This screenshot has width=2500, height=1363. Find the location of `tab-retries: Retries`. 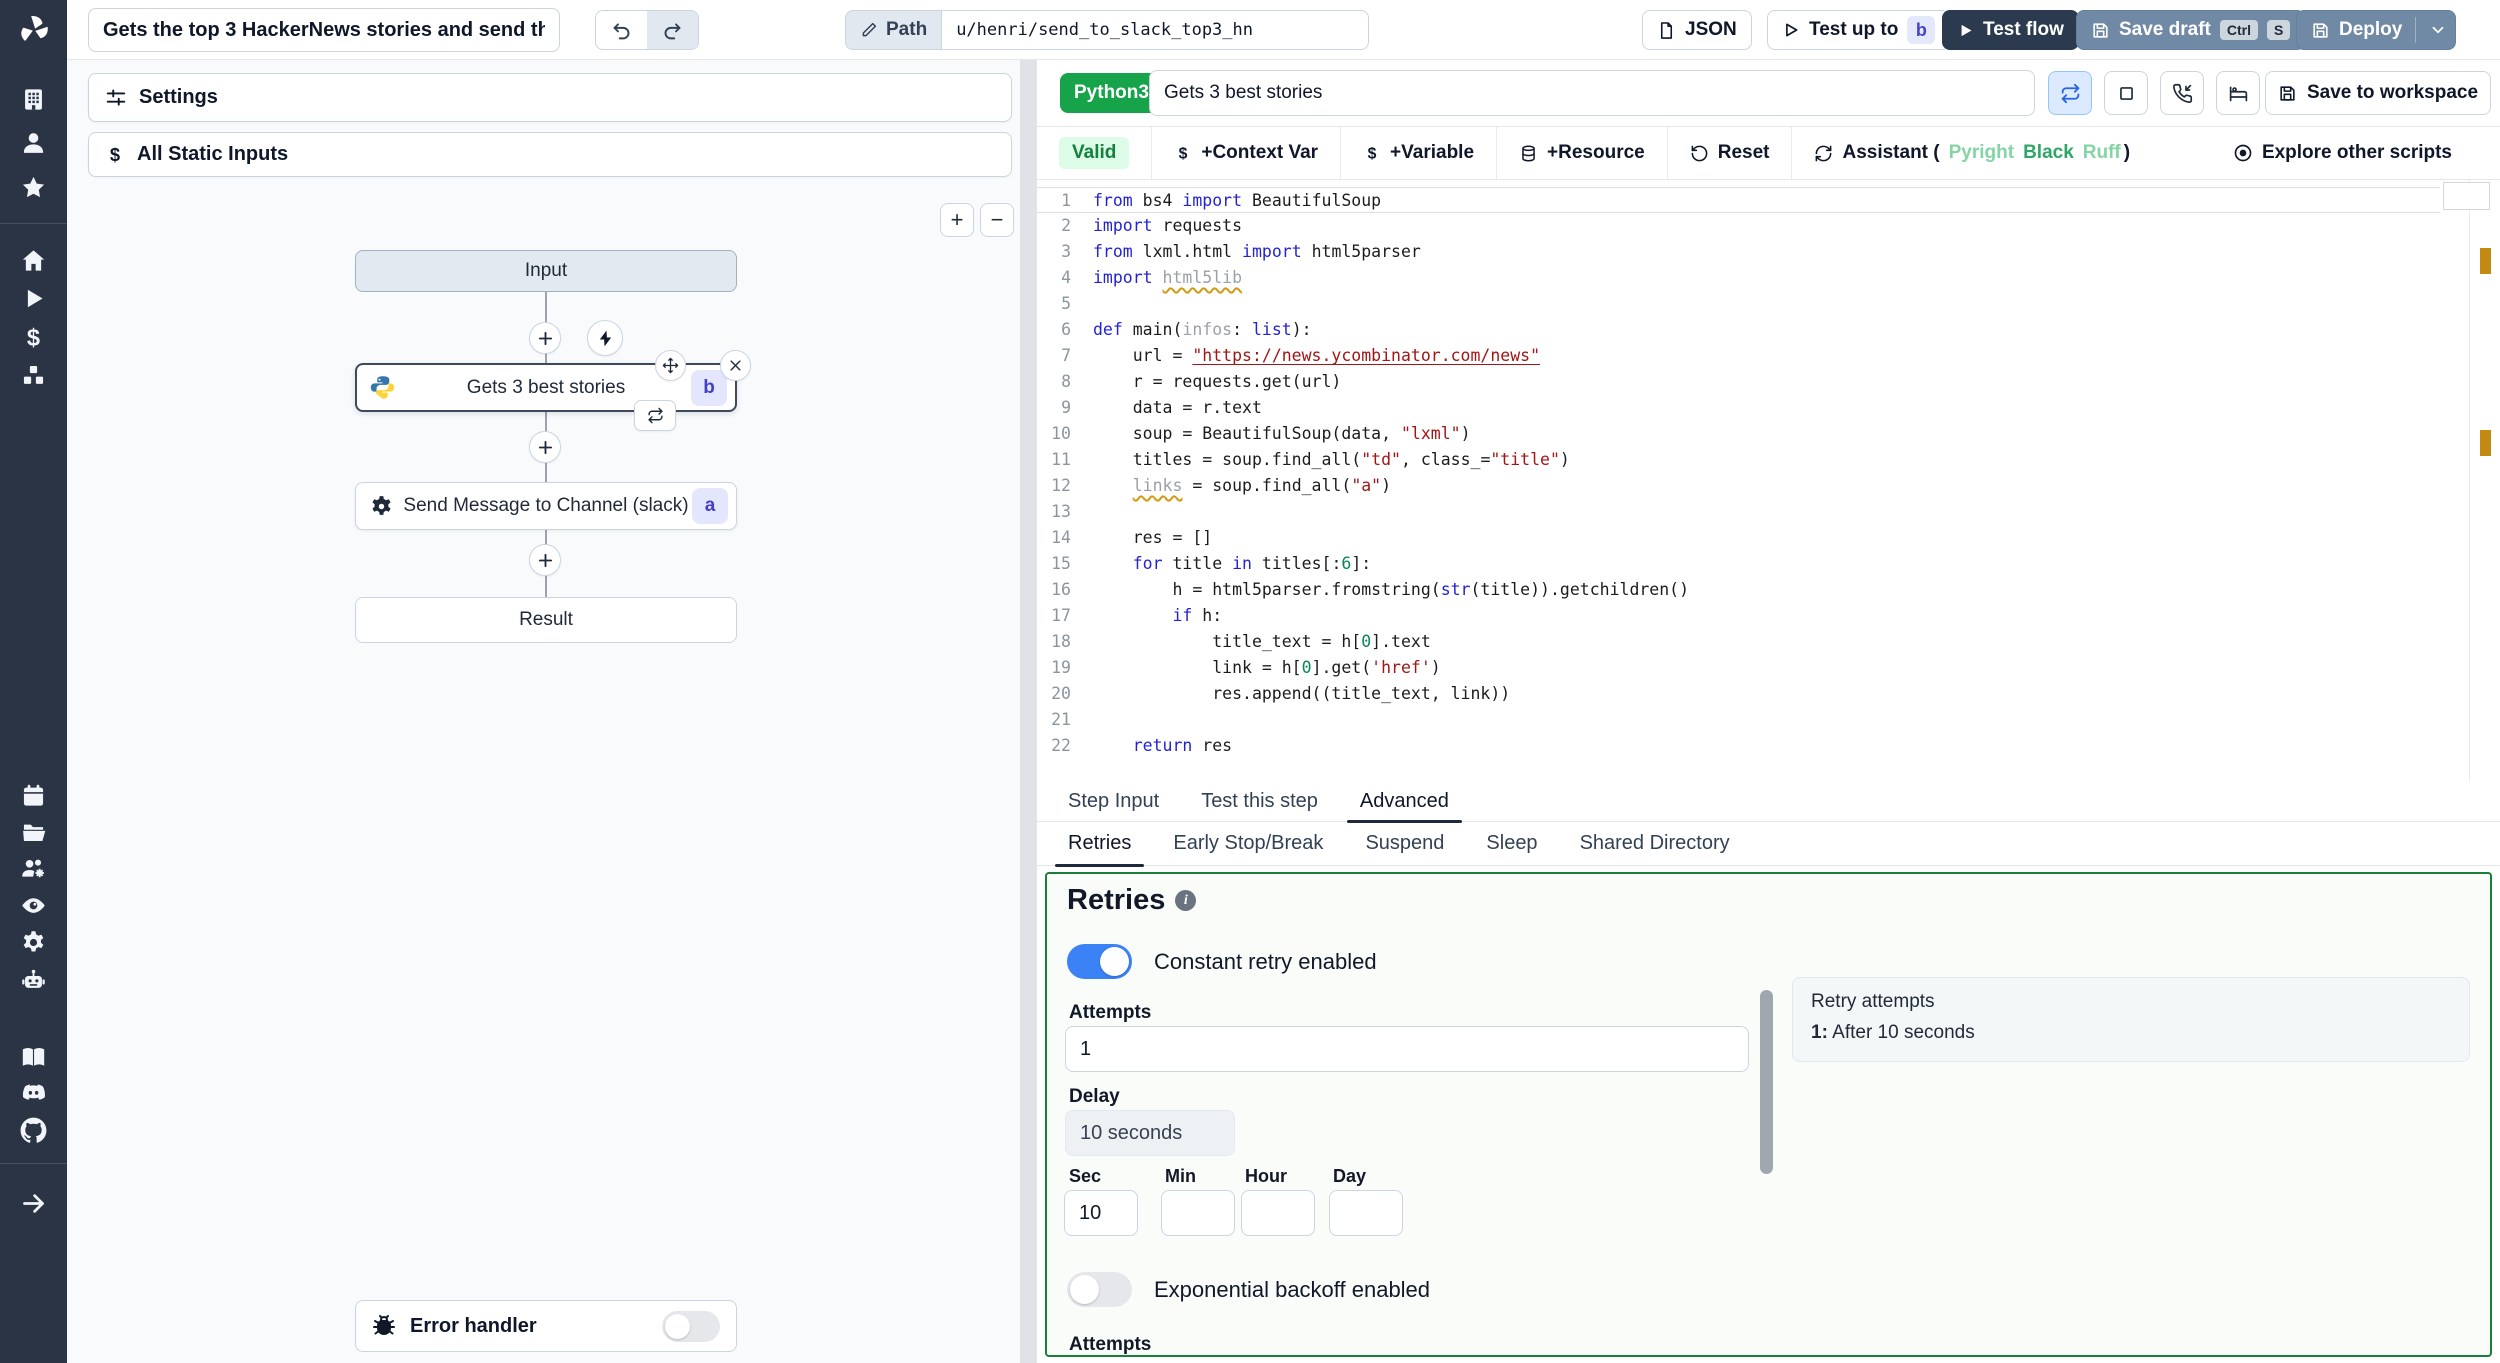

tab-retries: Retries is located at coordinates (1099, 844).